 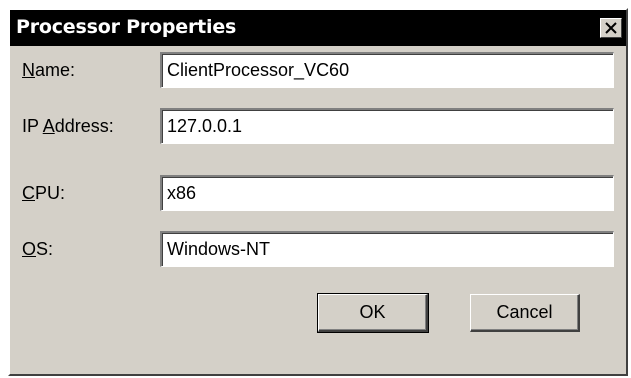 I want to click on cpu-field, so click(x=387, y=193).